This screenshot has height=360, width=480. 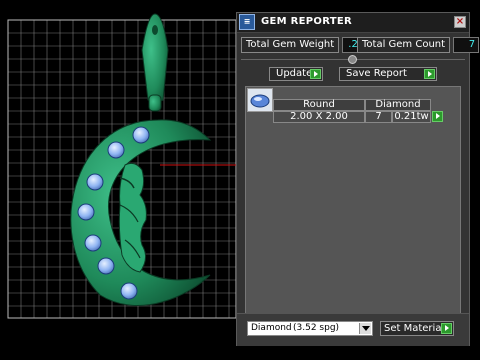 I want to click on gem-thumbnail, so click(x=260, y=100).